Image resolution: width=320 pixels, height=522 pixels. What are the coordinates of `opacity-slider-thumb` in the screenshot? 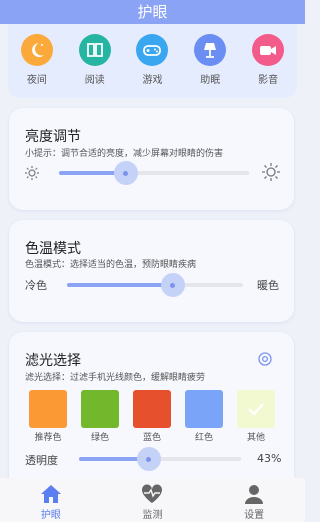 It's located at (148, 459).